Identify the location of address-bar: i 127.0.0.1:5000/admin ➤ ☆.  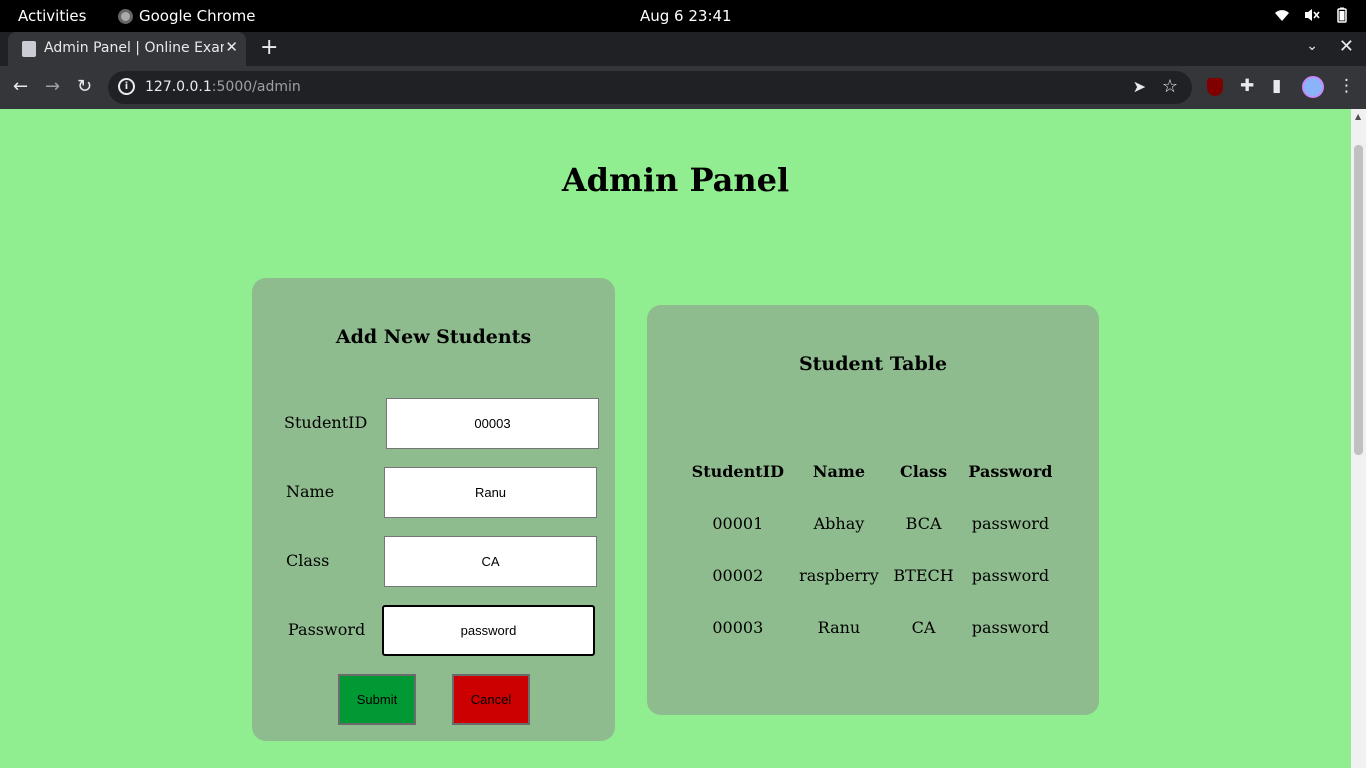
(650, 87).